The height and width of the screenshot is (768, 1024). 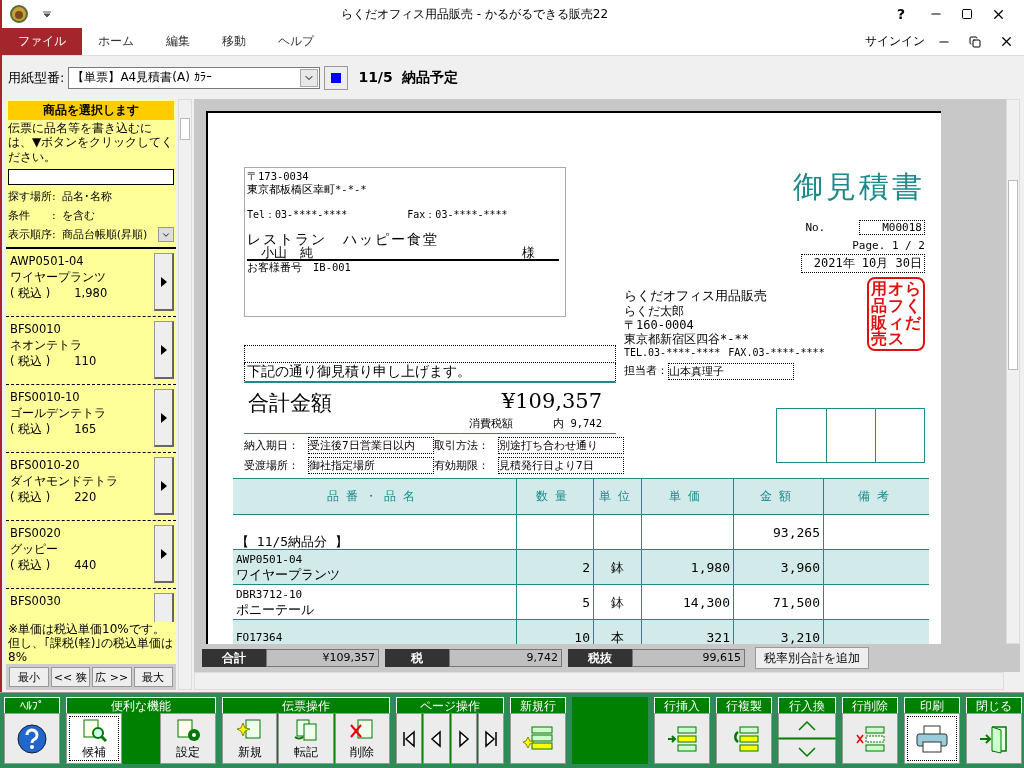 I want to click on term-label: 受渡場所：, so click(x=272, y=465).